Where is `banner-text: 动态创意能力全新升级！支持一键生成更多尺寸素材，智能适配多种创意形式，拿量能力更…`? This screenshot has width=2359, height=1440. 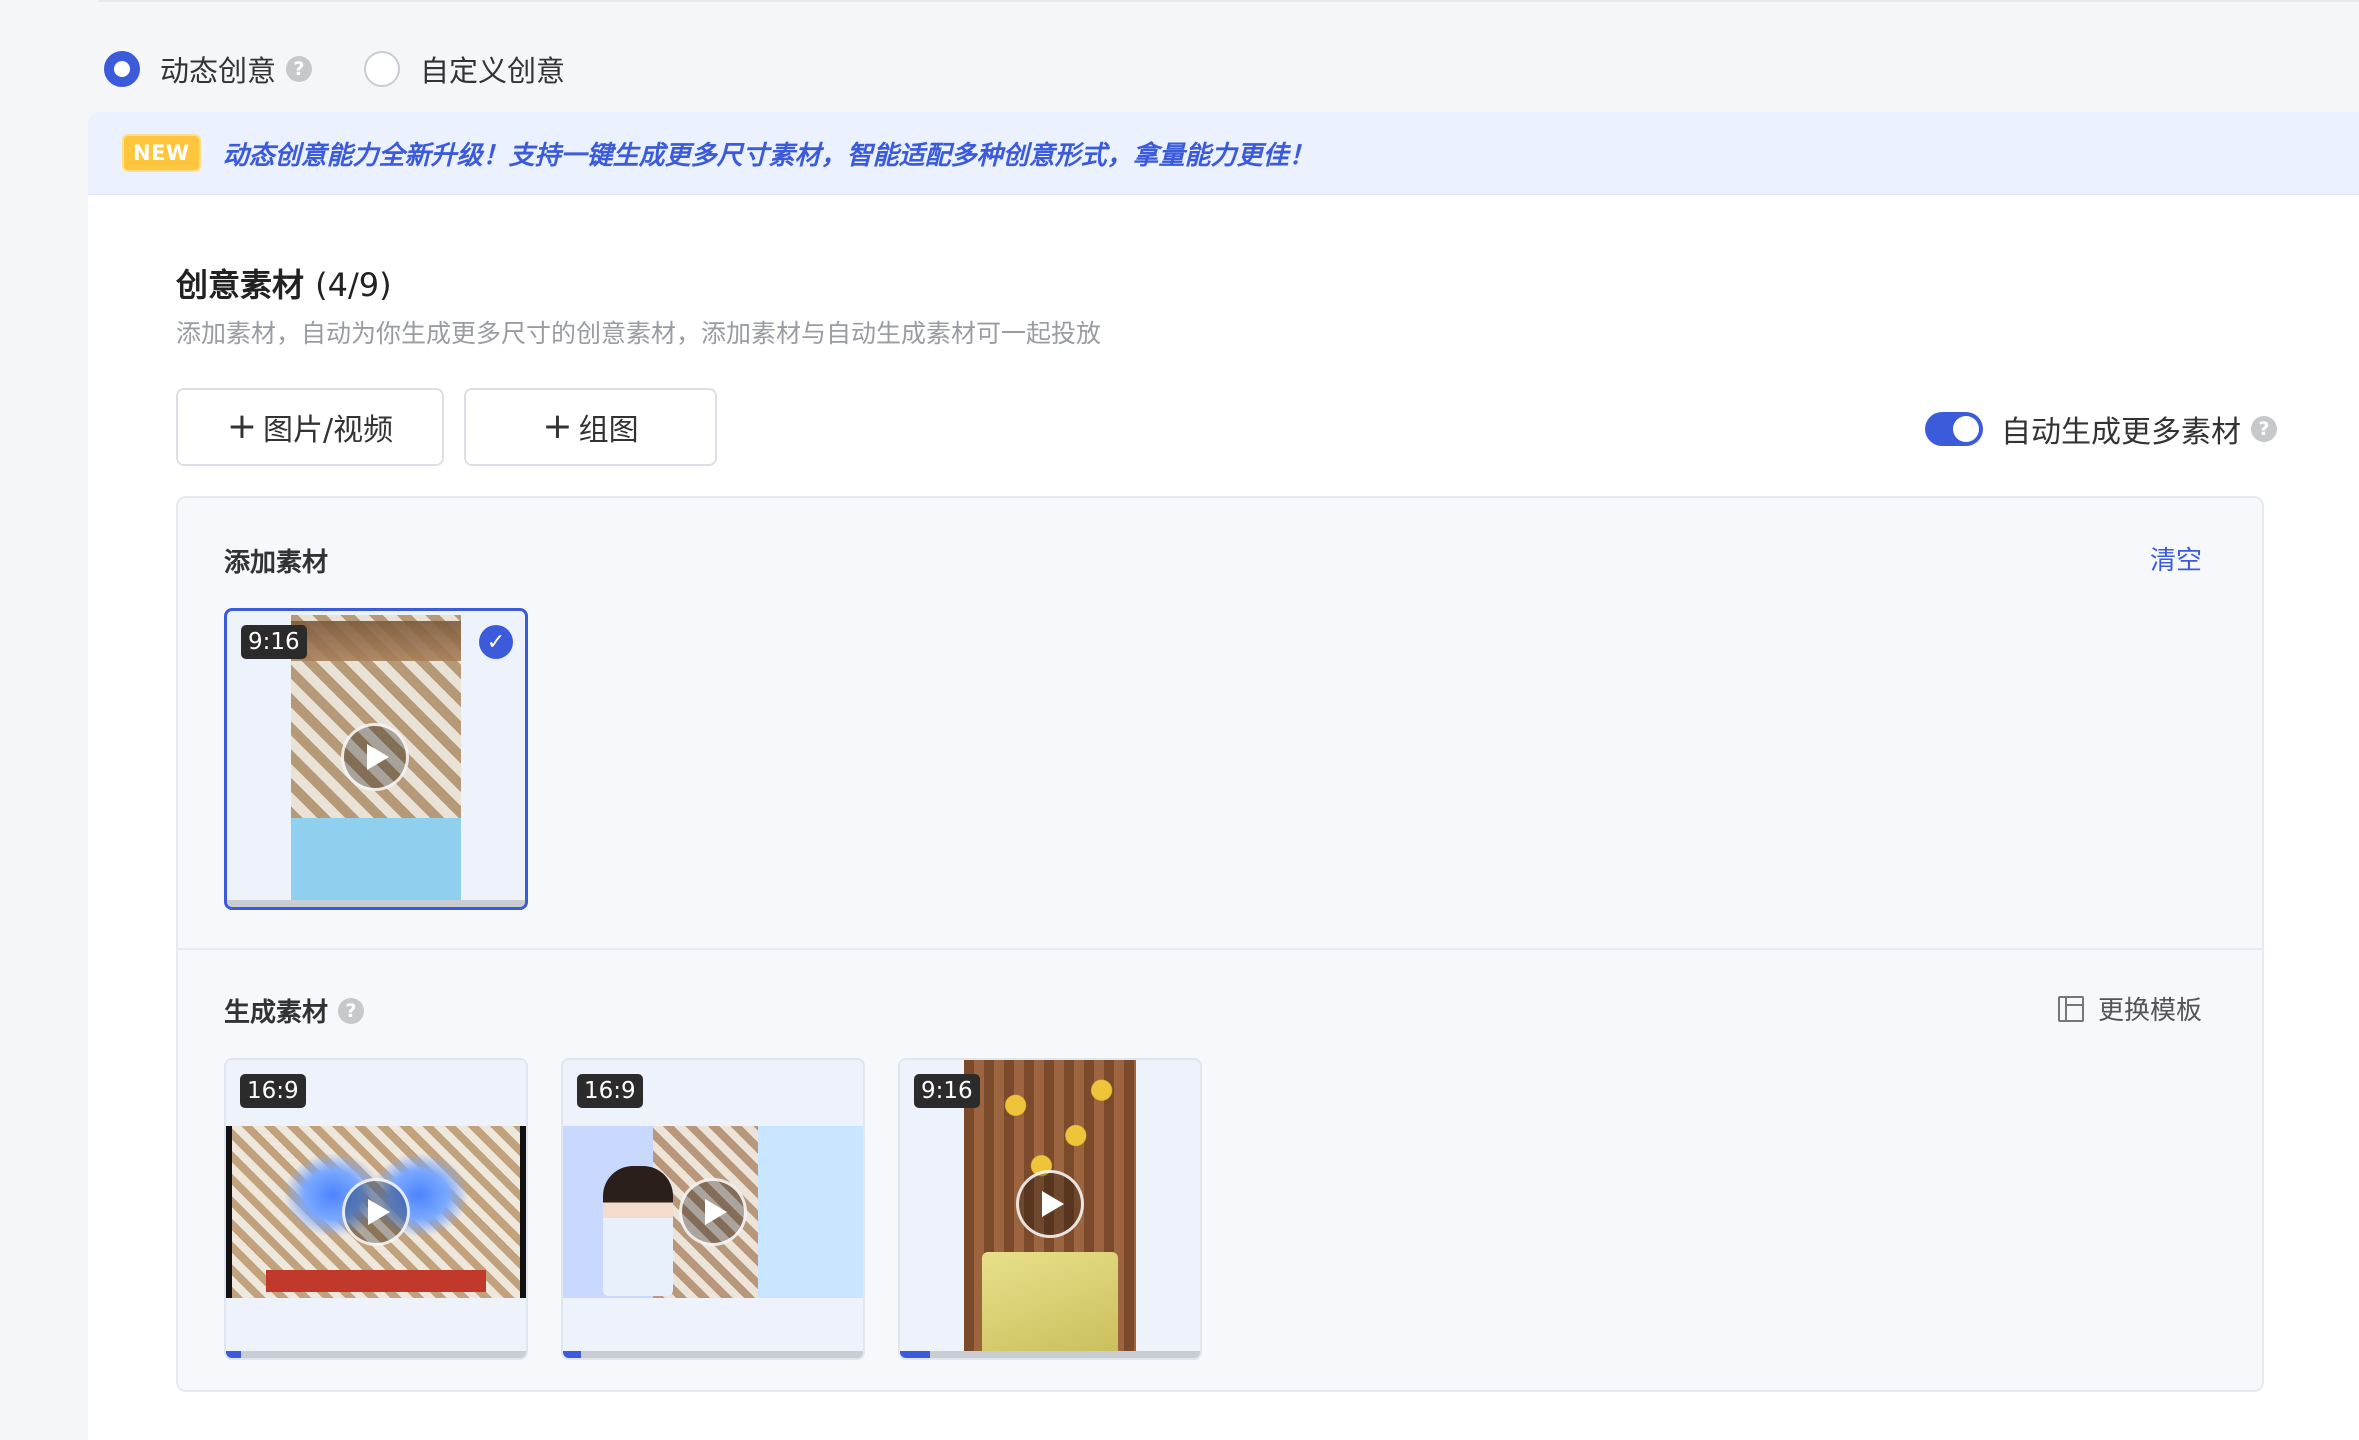
banner-text: 动态创意能力全新升级！支持一键生成更多尺寸素材，智能适配多种创意形式，拿量能力更… is located at coordinates (768, 155).